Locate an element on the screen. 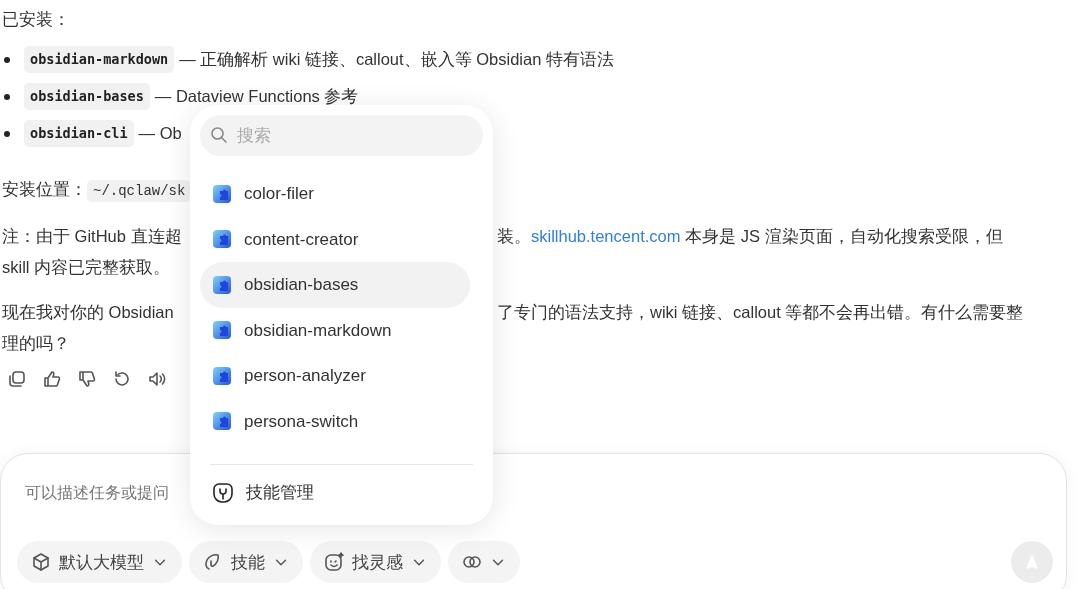 This screenshot has width=1080, height=589. skill-description: — Dataview Functions 参考 is located at coordinates (256, 97).